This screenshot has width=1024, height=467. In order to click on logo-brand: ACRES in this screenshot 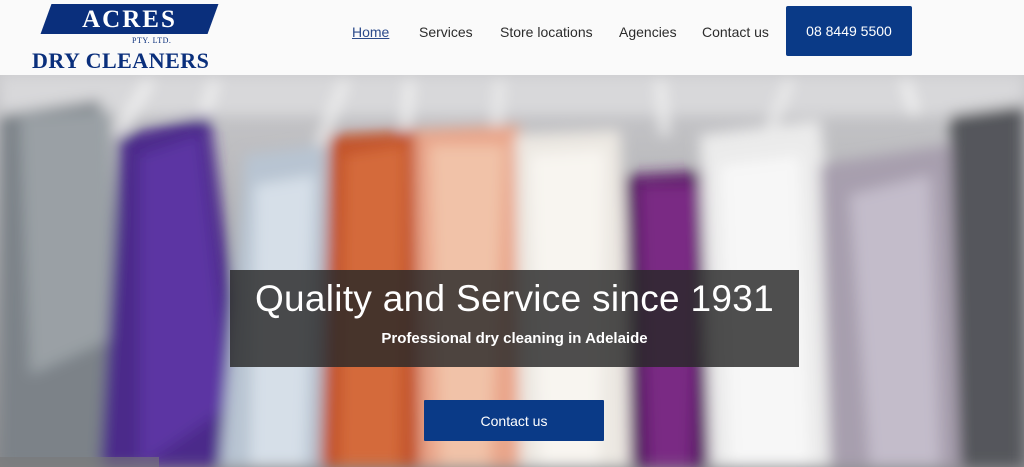, I will do `click(129, 19)`.